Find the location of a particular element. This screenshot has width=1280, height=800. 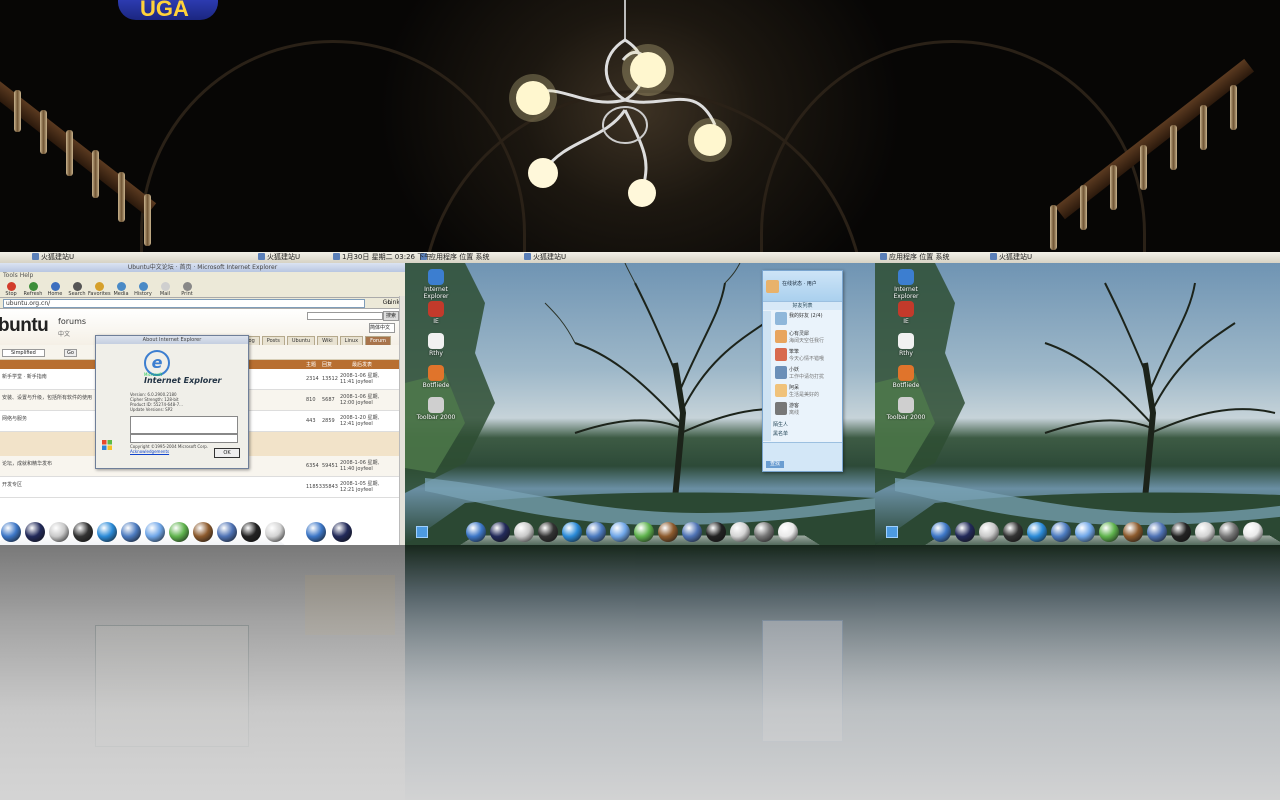

account-name: 在线状态 · 用户 is located at coordinates (799, 283).